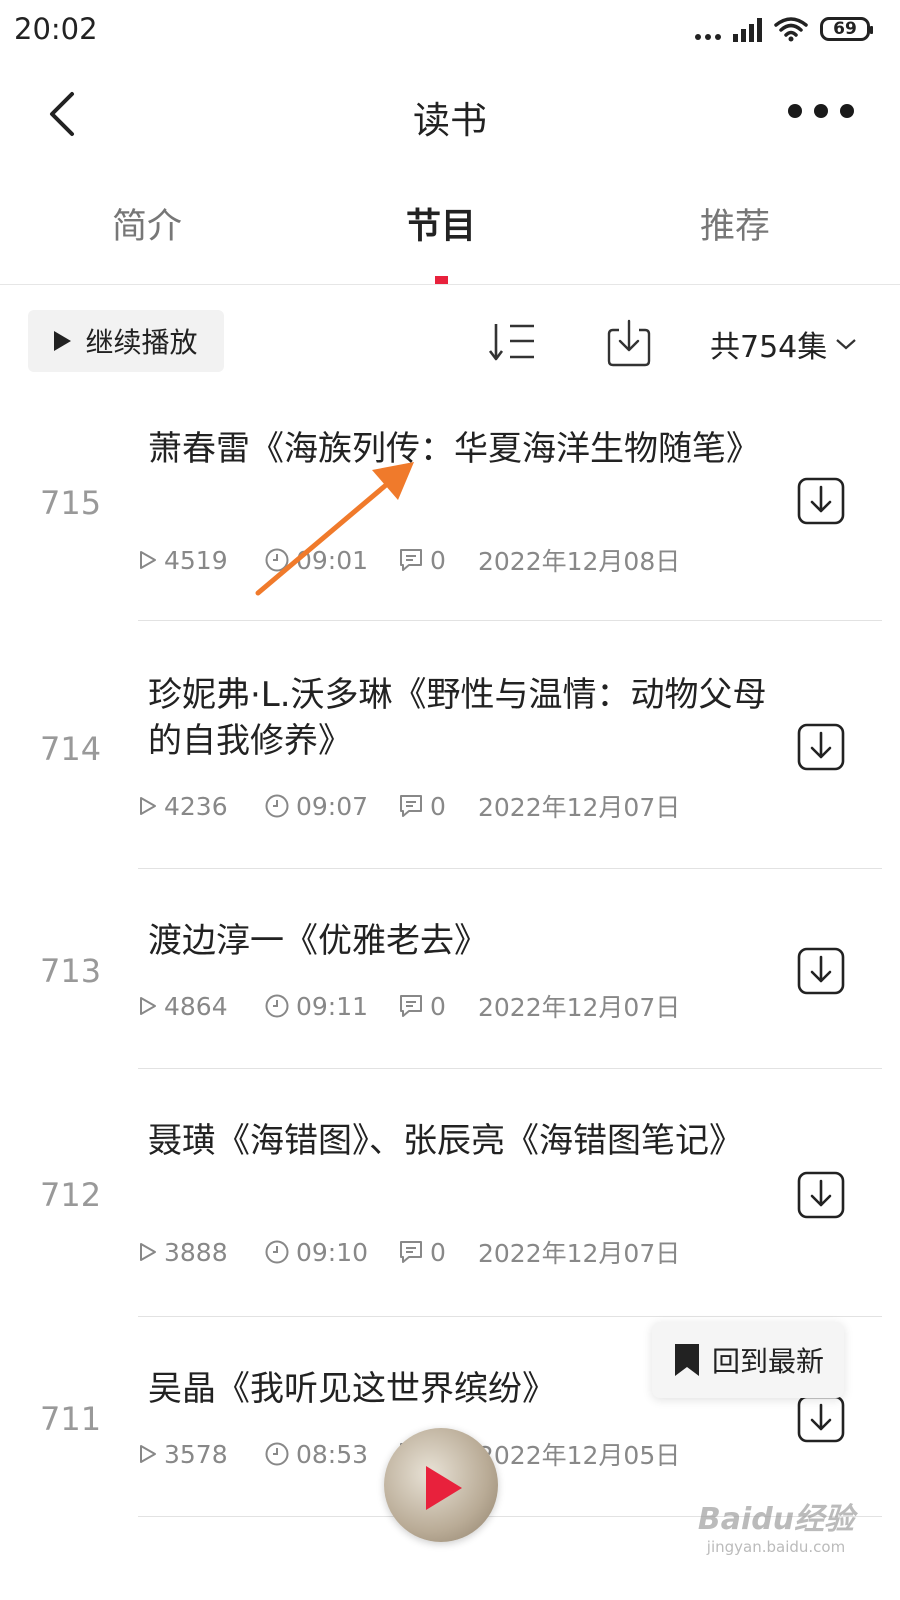 The image size is (900, 1600). I want to click on duration: 09:10, so click(331, 1252).